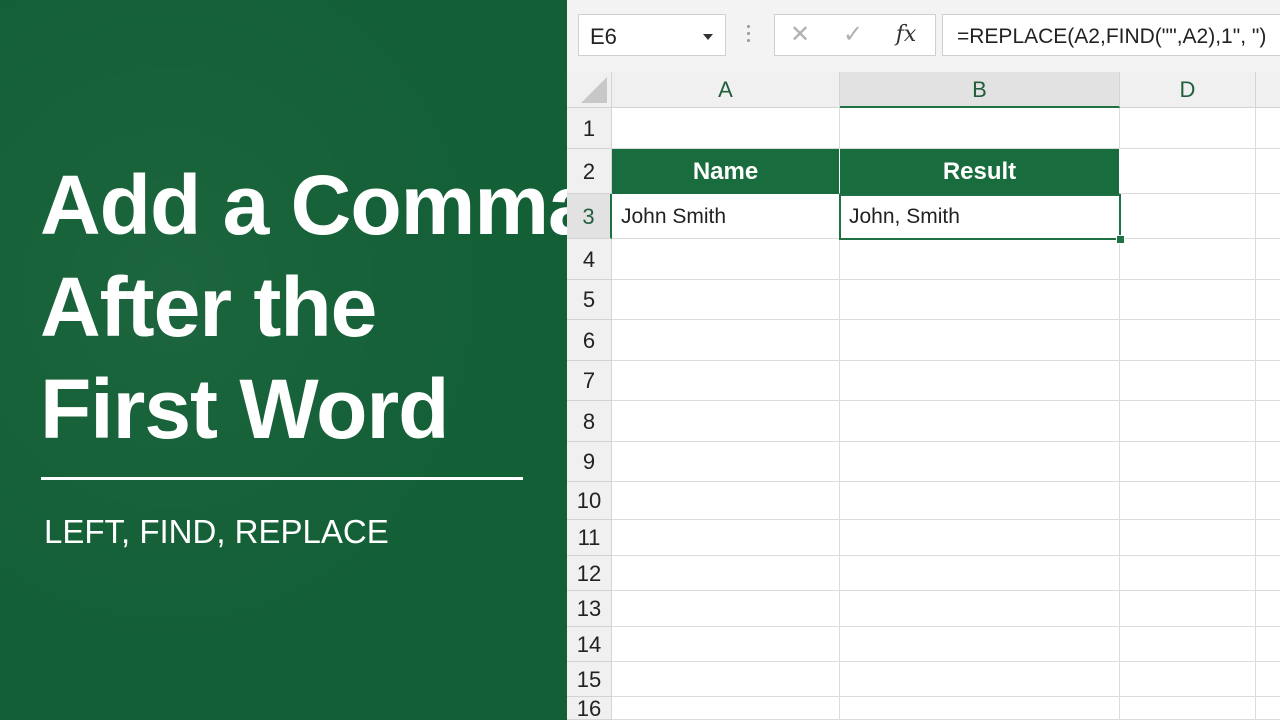 The image size is (1280, 720). What do you see at coordinates (589, 708) in the screenshot?
I see `row-header-16: 16` at bounding box center [589, 708].